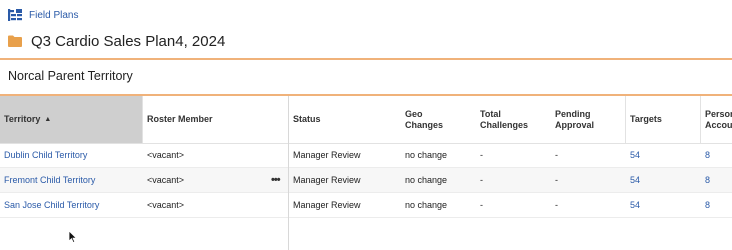 The height and width of the screenshot is (250, 732). I want to click on more-actions-icon: •••, so click(276, 180).